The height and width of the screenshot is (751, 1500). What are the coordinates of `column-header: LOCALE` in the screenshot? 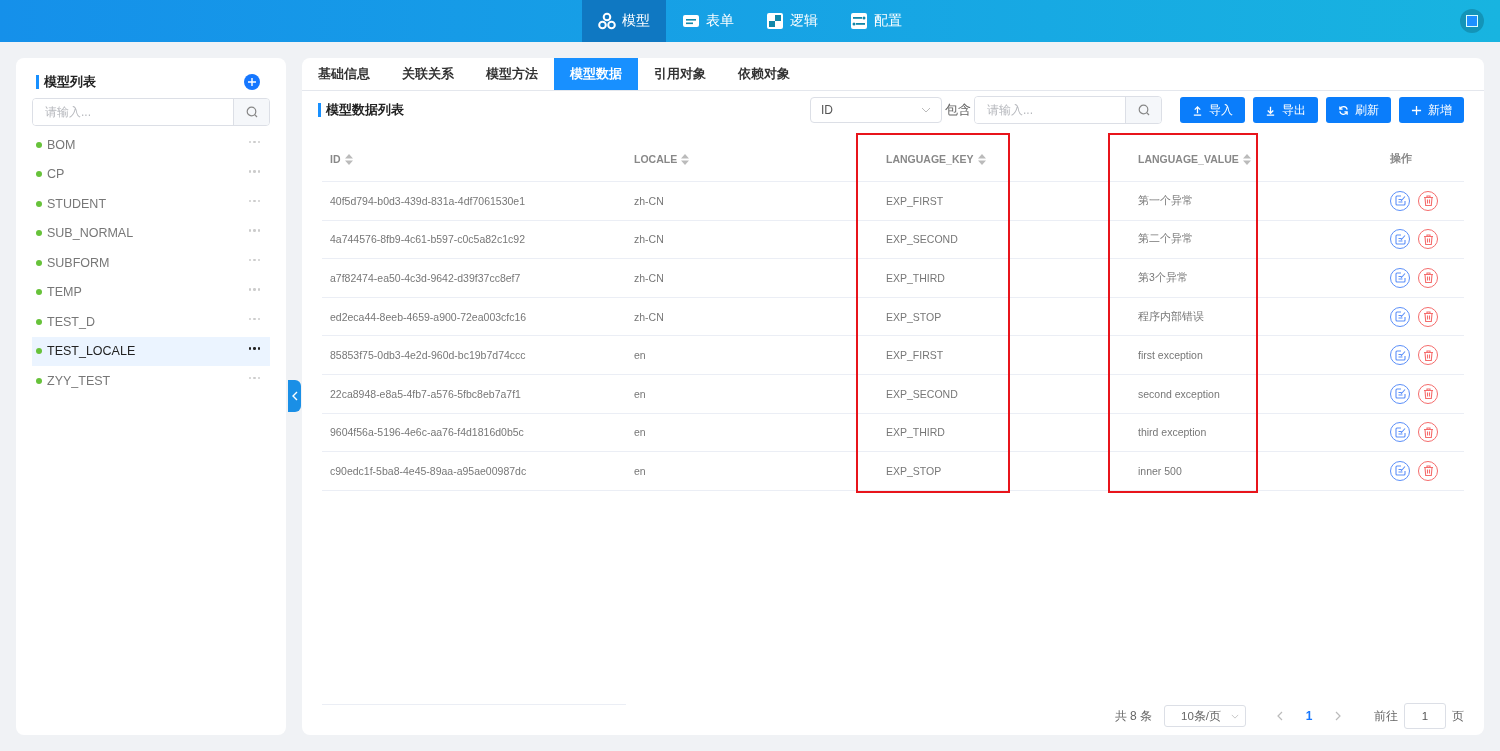 It's located at (752, 159).